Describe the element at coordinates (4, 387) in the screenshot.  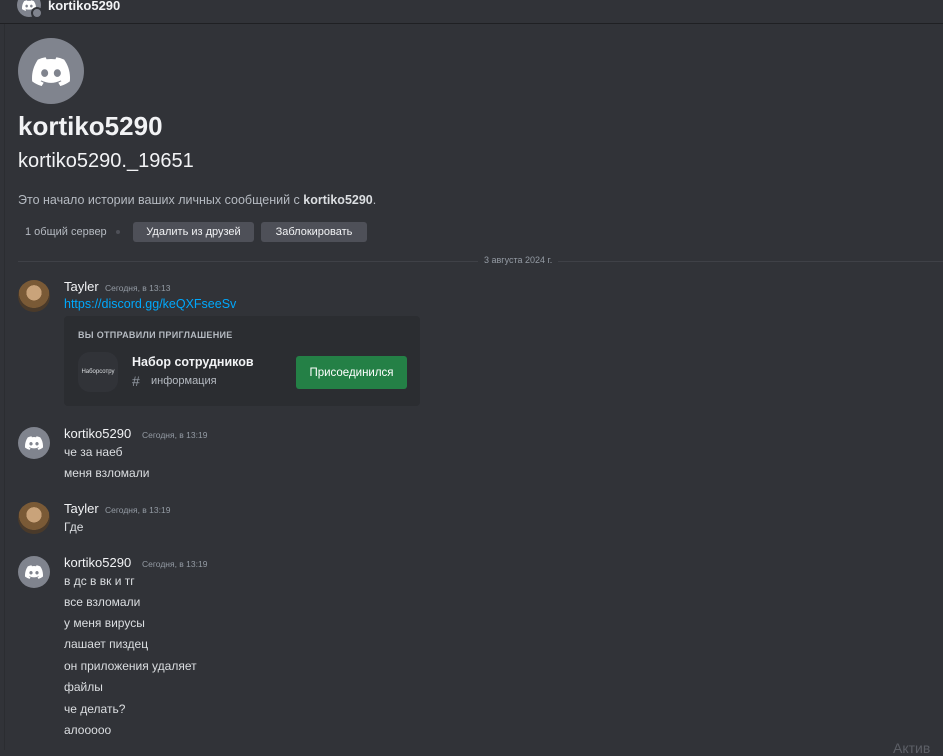
I see `left-border` at that location.